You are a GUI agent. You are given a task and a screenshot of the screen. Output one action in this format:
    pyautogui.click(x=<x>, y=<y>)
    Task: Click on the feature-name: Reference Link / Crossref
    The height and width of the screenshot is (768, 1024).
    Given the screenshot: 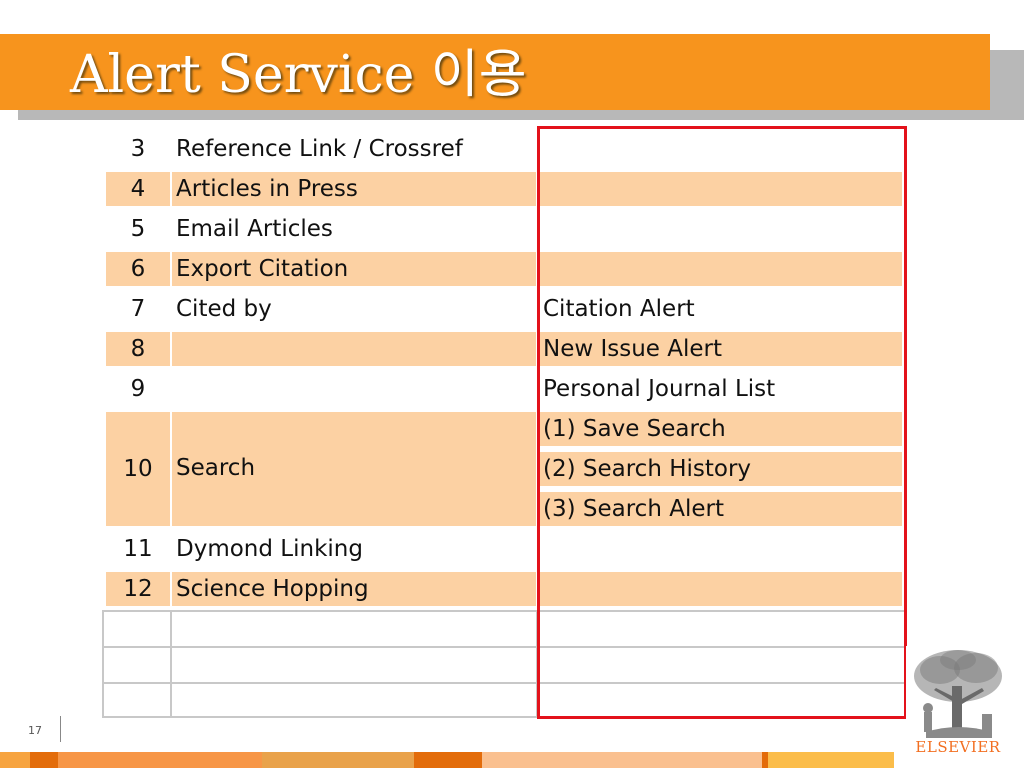 What is the action you would take?
    pyautogui.click(x=319, y=149)
    